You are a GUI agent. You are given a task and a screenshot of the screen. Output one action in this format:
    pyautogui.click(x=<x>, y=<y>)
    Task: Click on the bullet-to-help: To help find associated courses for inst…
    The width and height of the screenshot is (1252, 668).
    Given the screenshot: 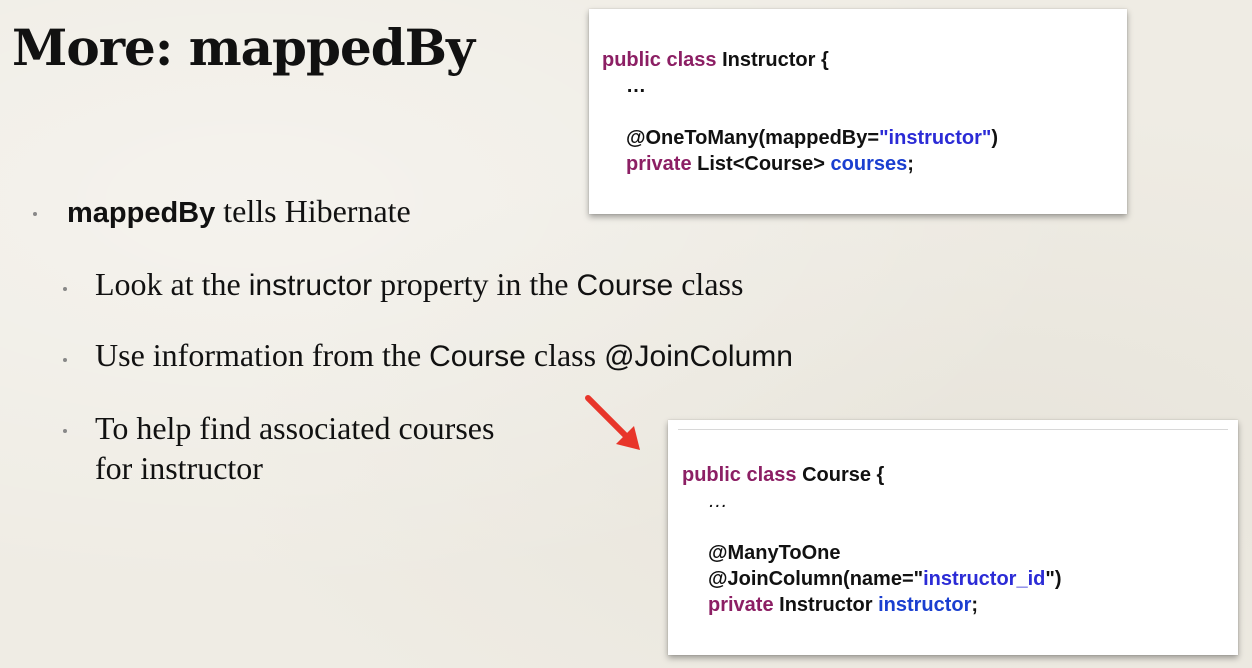 What is the action you would take?
    pyautogui.click(x=294, y=448)
    